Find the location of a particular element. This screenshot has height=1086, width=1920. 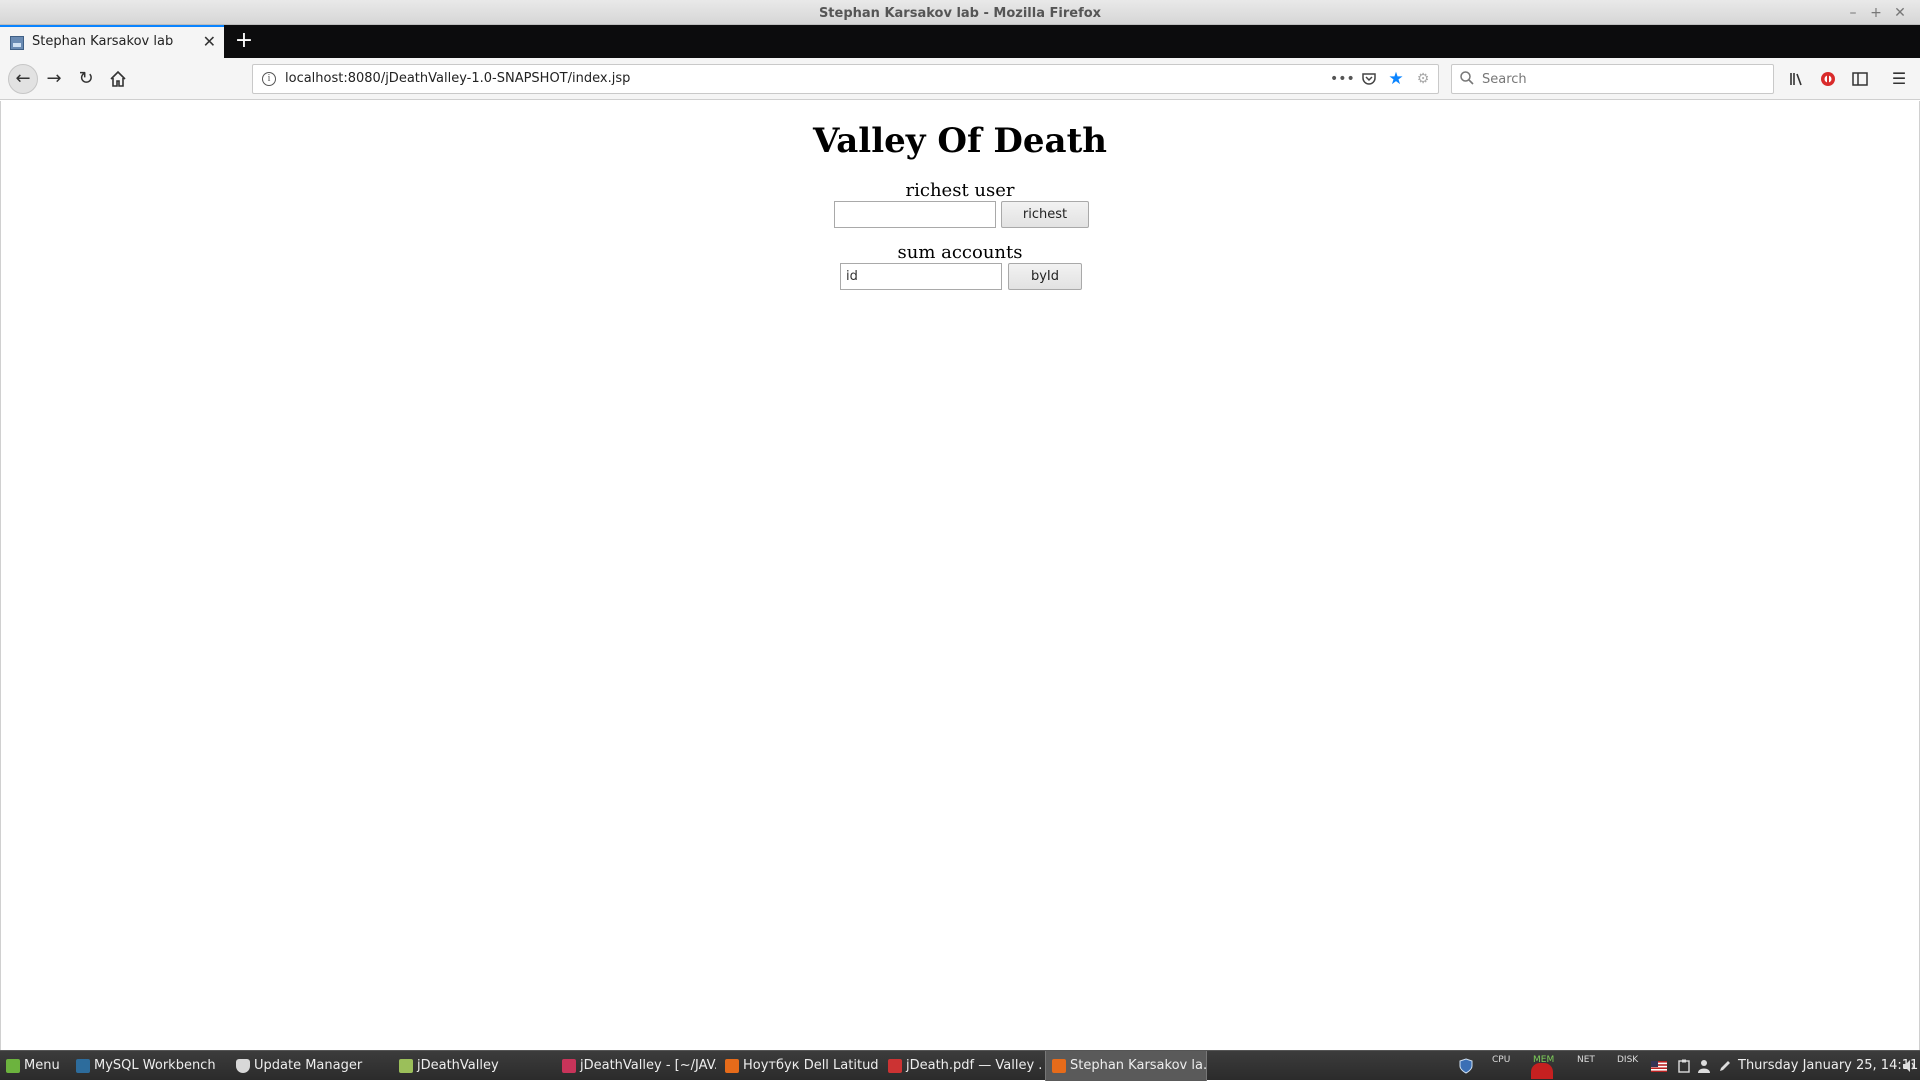

account-id-input is located at coordinates (921, 276).